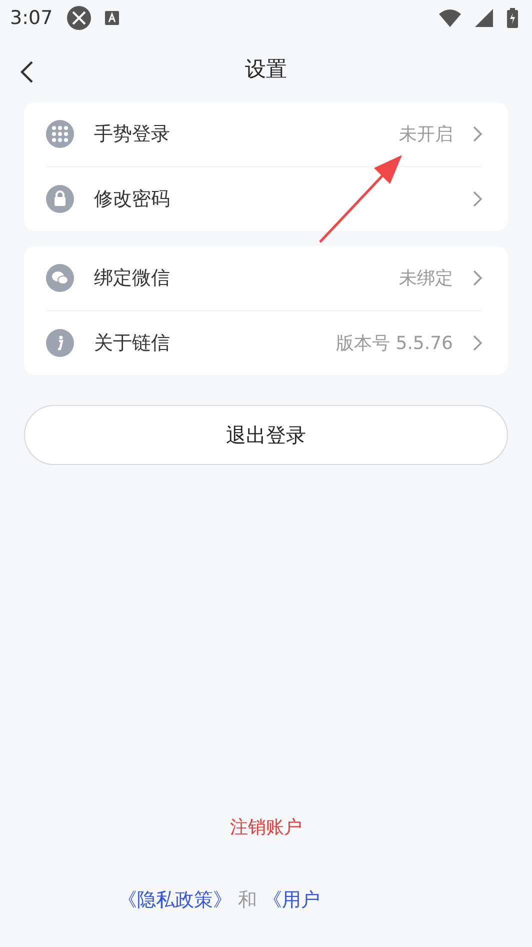 The image size is (532, 947). I want to click on row-value: 未开启, so click(426, 134).